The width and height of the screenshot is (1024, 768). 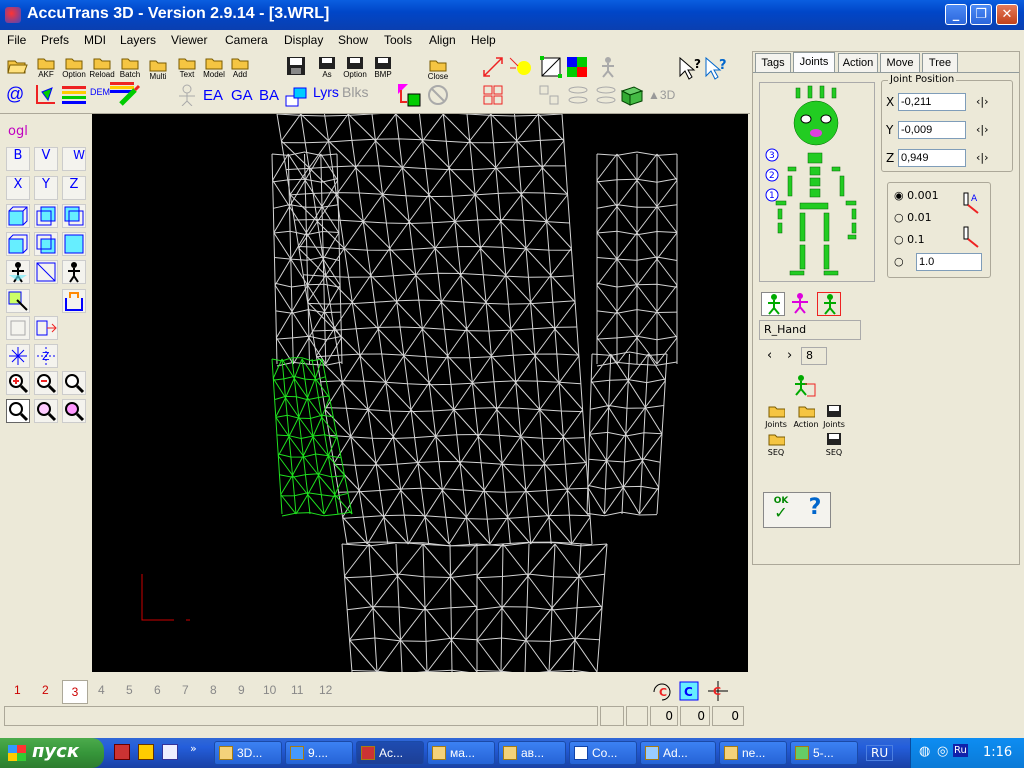 I want to click on open-akf-button: AKF, so click(x=46, y=67).